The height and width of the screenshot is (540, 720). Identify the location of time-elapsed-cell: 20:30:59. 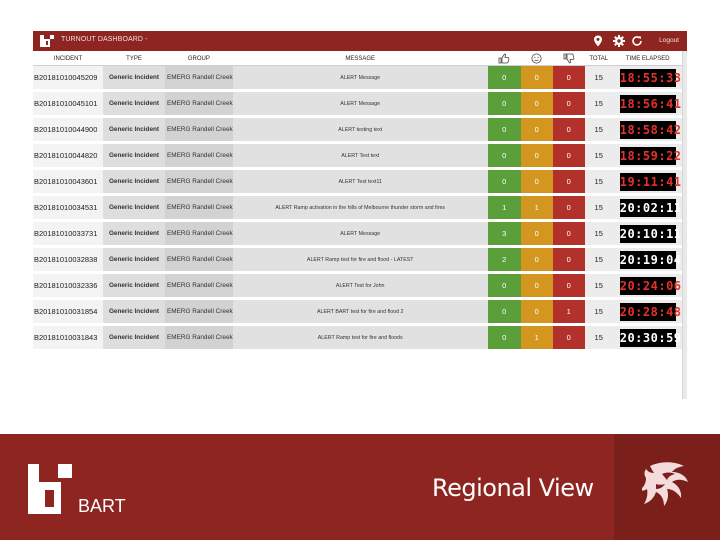
(647, 339).